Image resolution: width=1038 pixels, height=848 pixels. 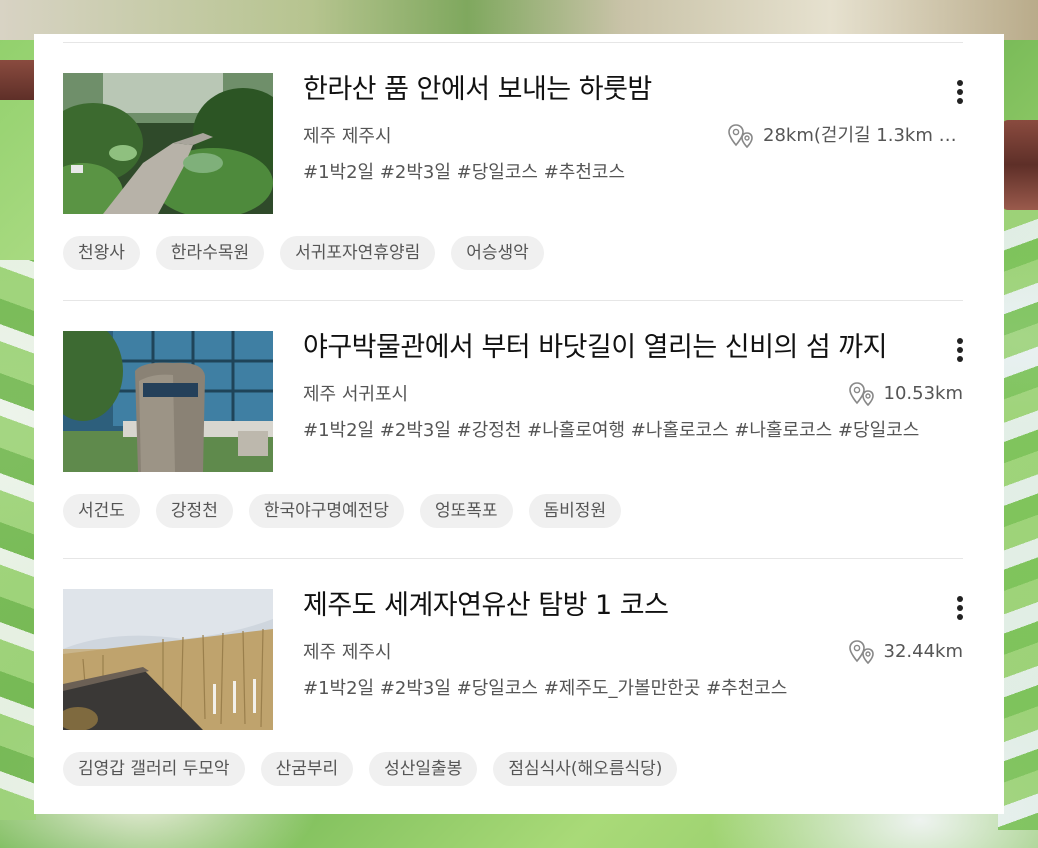 I want to click on course-hashtags: #1박2일 #2박3일 #당일코스 #제주도_가볼만한곳 #추천코스, so click(x=545, y=688).